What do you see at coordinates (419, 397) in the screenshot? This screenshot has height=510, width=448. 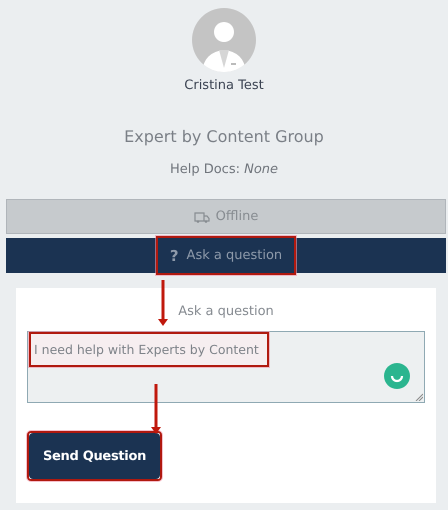 I see `resize-handle-icon` at bounding box center [419, 397].